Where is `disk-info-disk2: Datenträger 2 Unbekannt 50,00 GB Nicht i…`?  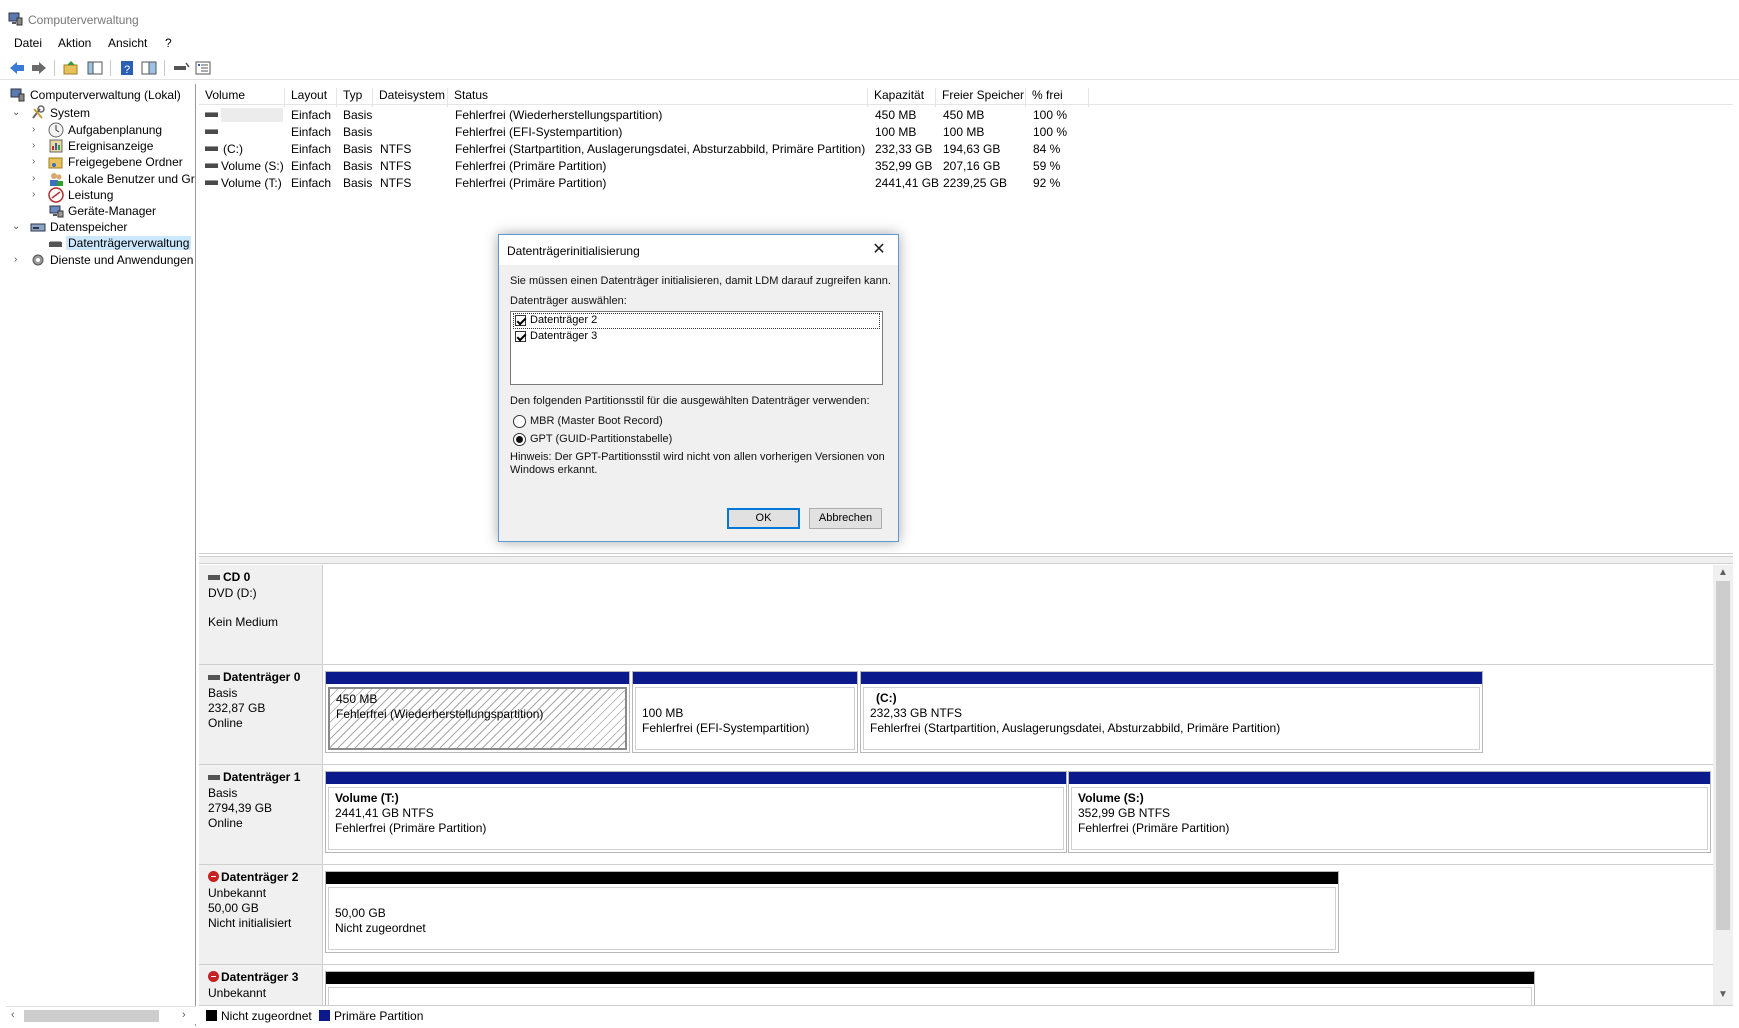 disk-info-disk2: Datenträger 2 Unbekannt 50,00 GB Nicht i… is located at coordinates (261, 914).